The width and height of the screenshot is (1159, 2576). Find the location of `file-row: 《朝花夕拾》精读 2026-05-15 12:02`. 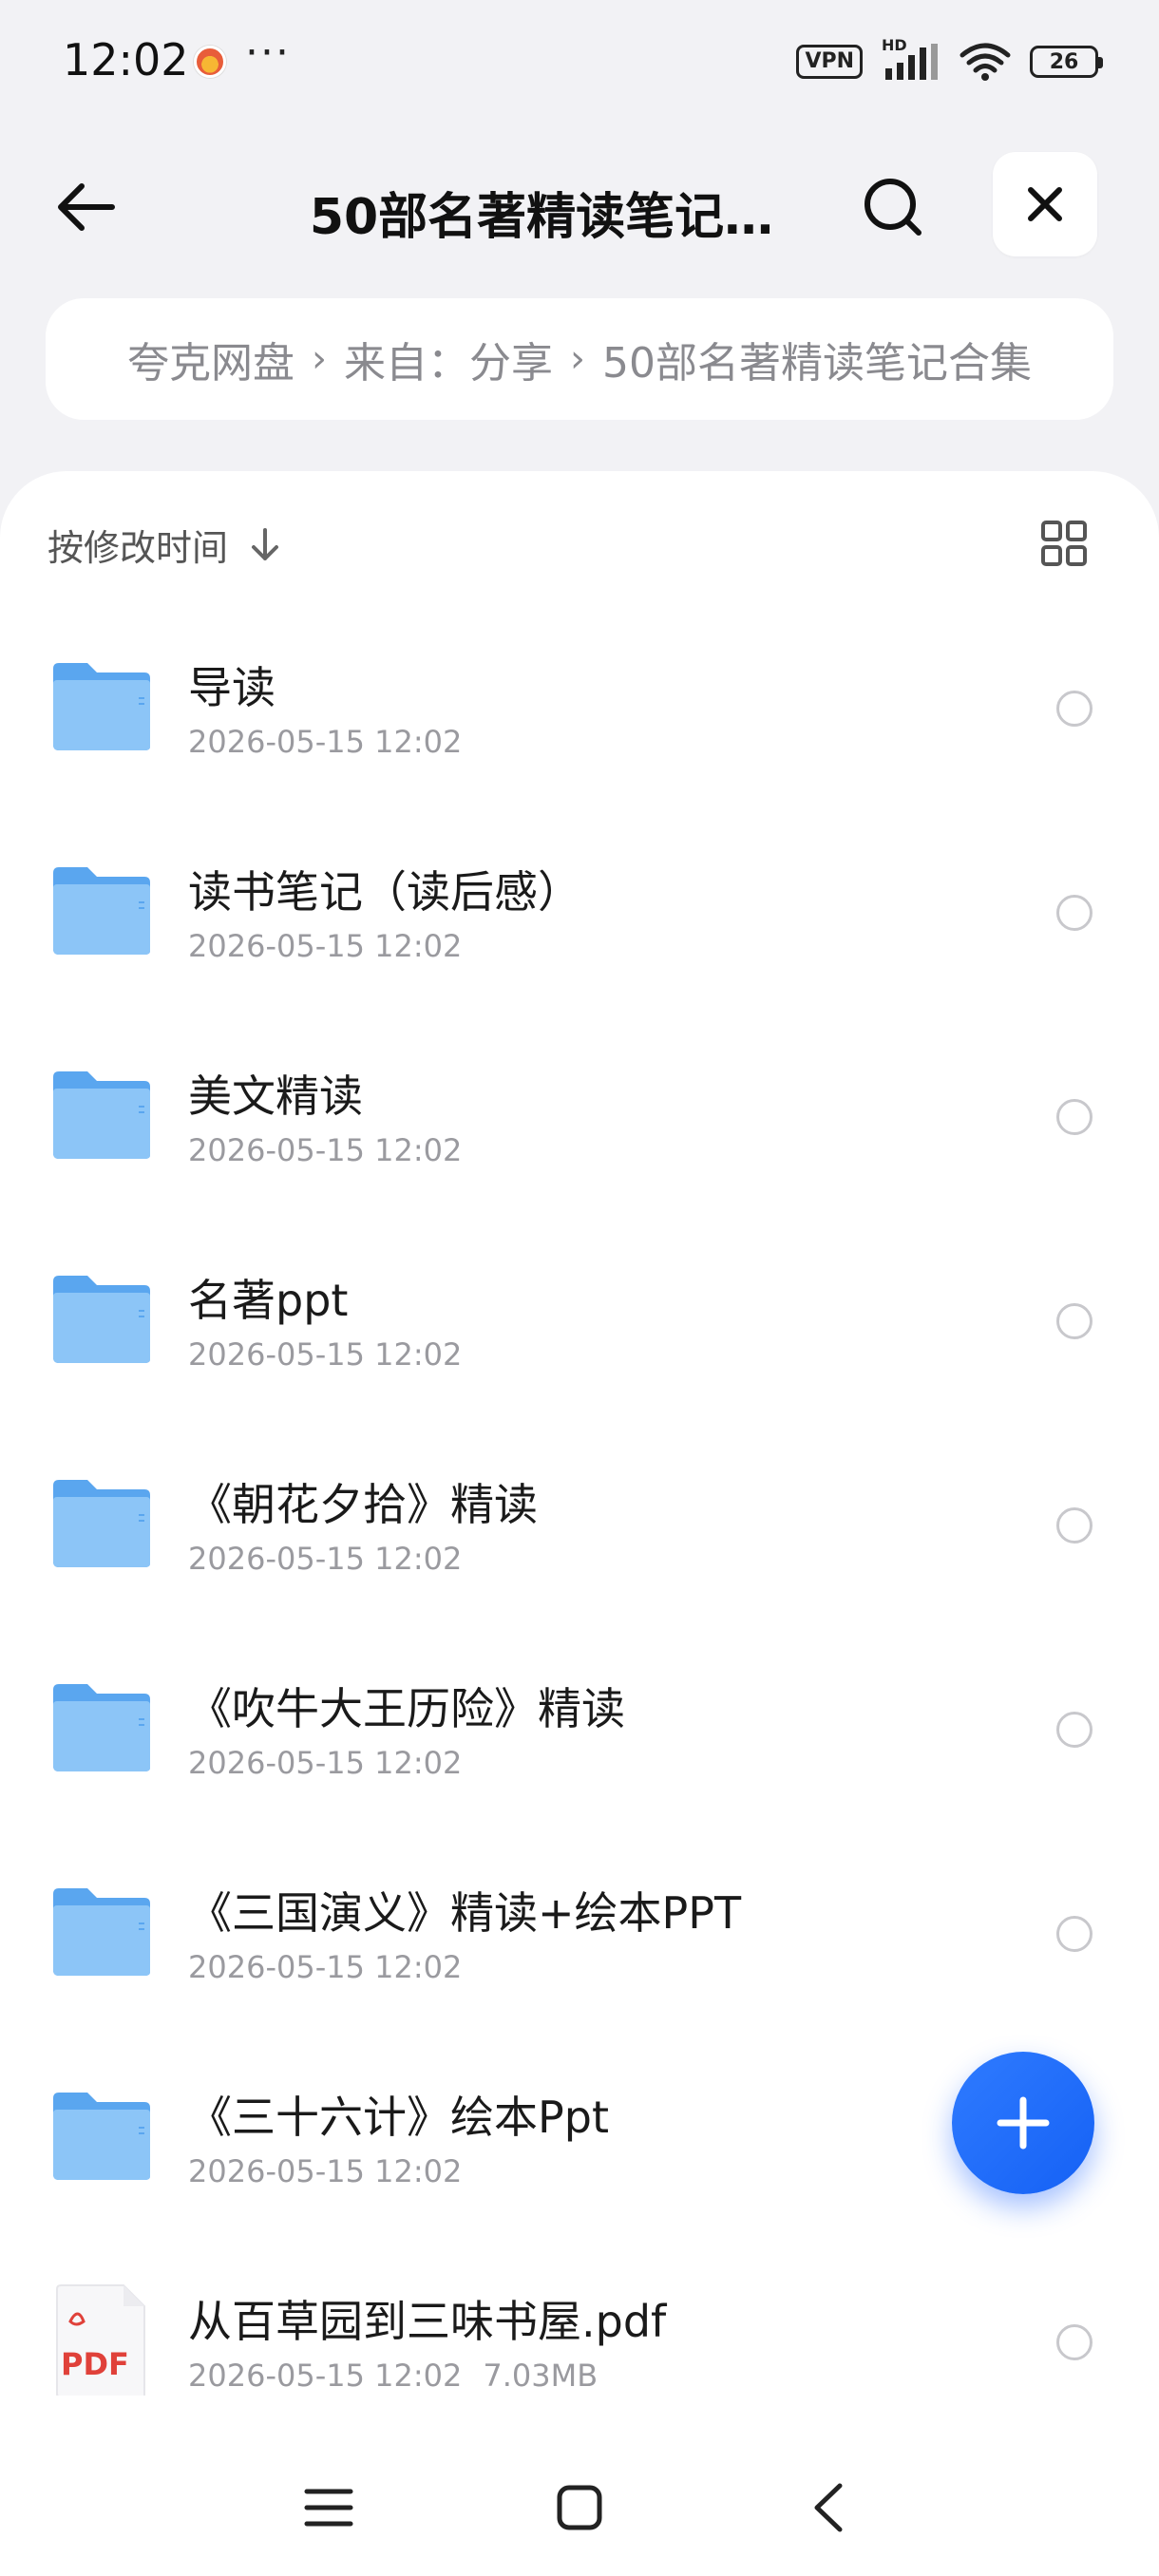

file-row: 《朝花夕拾》精读 2026-05-15 12:02 is located at coordinates (579, 1551).